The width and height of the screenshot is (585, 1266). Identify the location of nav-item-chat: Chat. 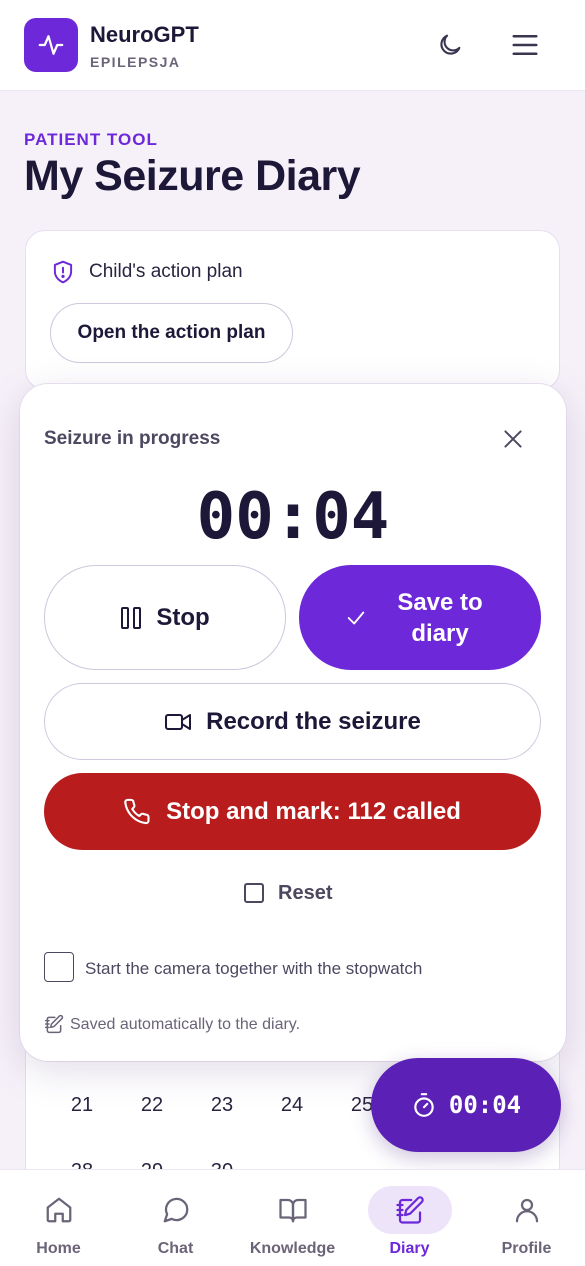
(175, 1218).